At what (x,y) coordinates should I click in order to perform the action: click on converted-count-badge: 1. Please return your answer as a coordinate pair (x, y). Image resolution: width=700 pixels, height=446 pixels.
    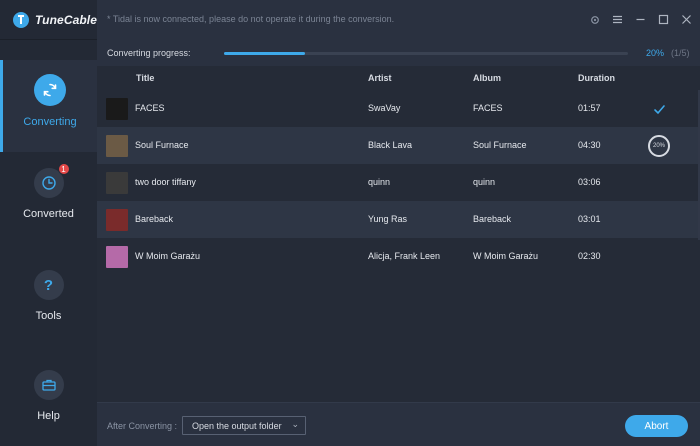
    Looking at the image, I should click on (63, 169).